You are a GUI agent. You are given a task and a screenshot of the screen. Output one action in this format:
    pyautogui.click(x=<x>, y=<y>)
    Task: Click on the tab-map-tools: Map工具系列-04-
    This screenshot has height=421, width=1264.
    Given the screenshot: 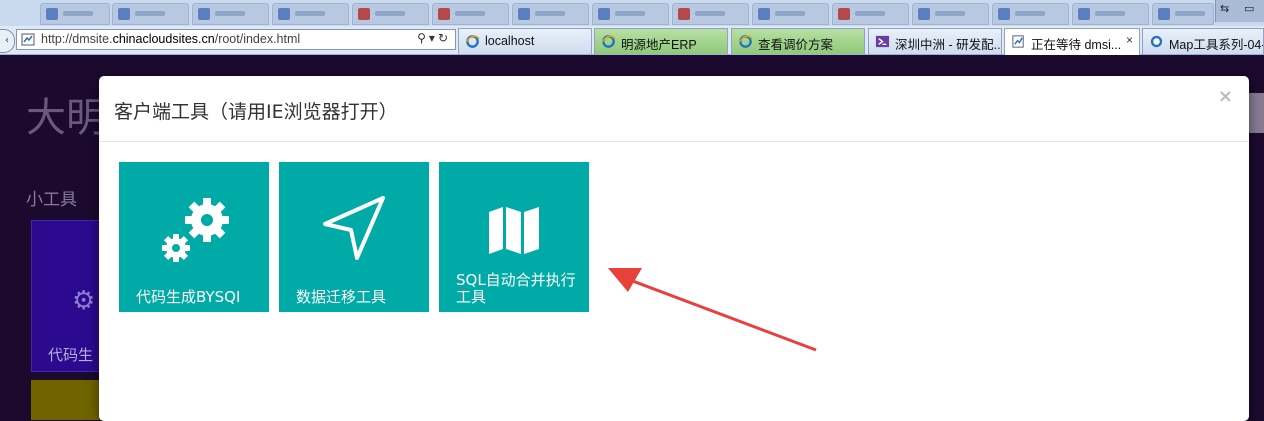 What is the action you would take?
    pyautogui.click(x=1203, y=41)
    